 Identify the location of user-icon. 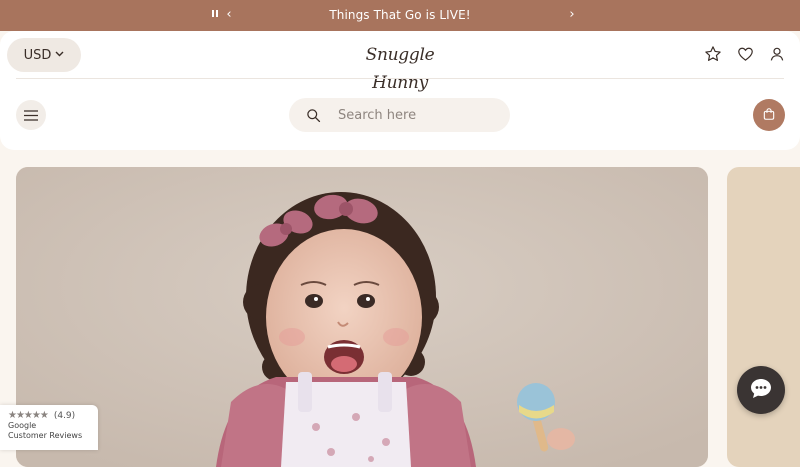
(777, 54).